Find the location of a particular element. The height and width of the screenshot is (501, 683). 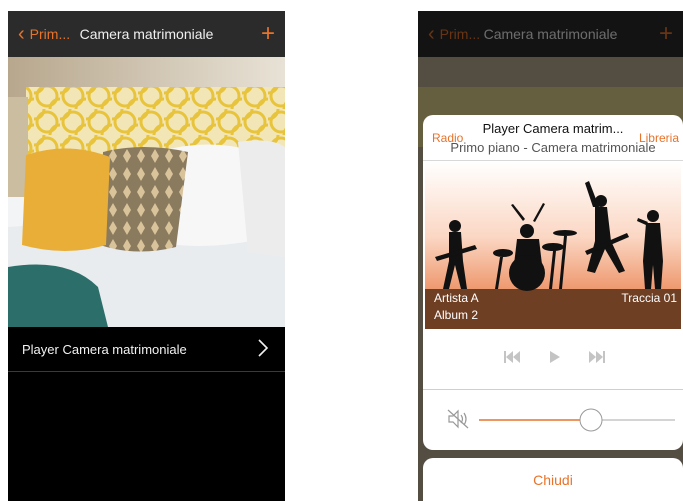

play-icon is located at coordinates (555, 357).